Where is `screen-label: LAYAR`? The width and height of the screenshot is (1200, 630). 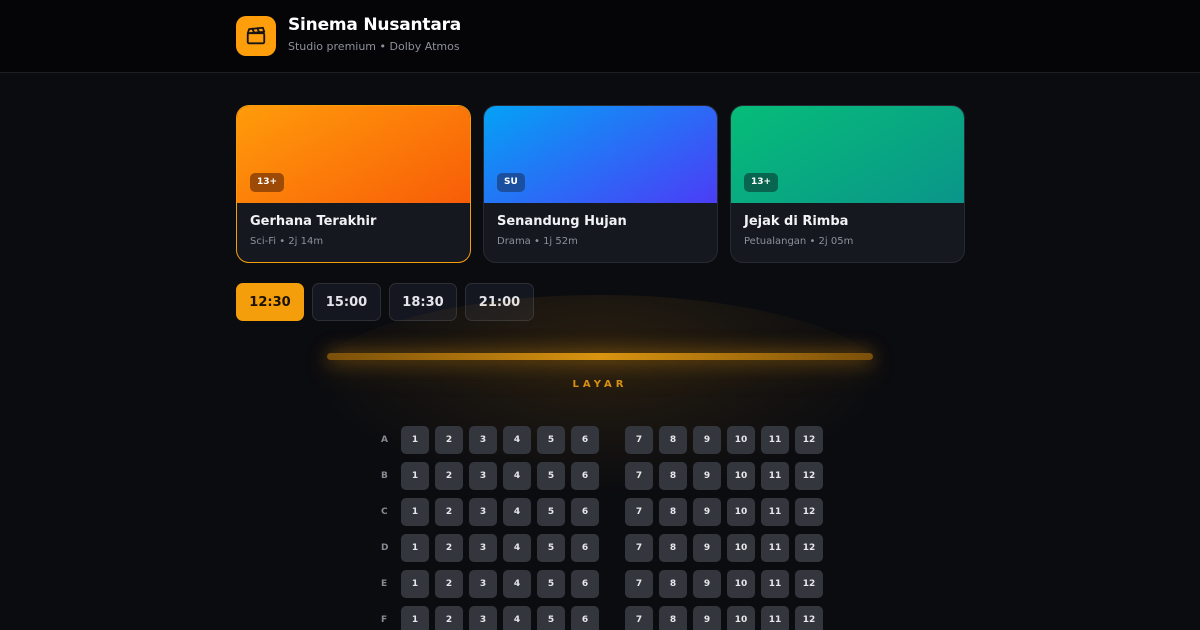 screen-label: LAYAR is located at coordinates (600, 384).